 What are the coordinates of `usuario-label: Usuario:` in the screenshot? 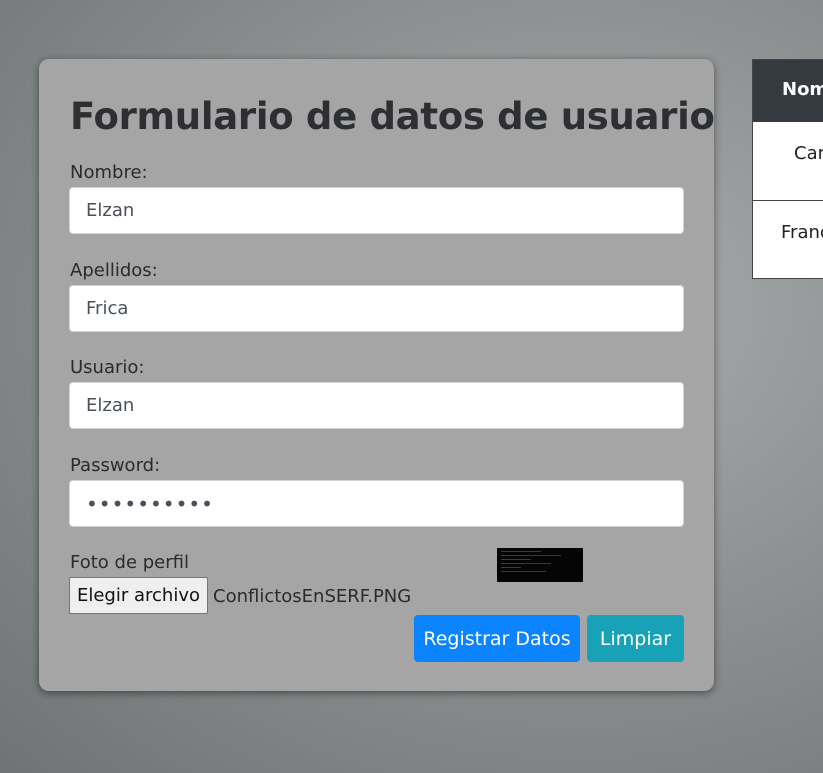 It's located at (107, 367).